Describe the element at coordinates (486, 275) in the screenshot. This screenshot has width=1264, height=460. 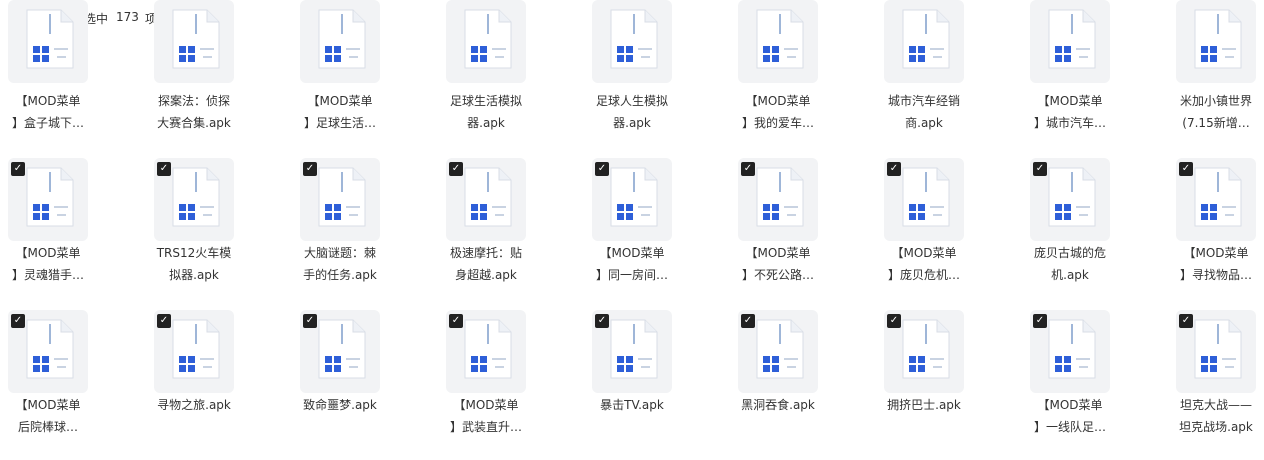
I see `file-name-line-2: 身超越.apk` at that location.